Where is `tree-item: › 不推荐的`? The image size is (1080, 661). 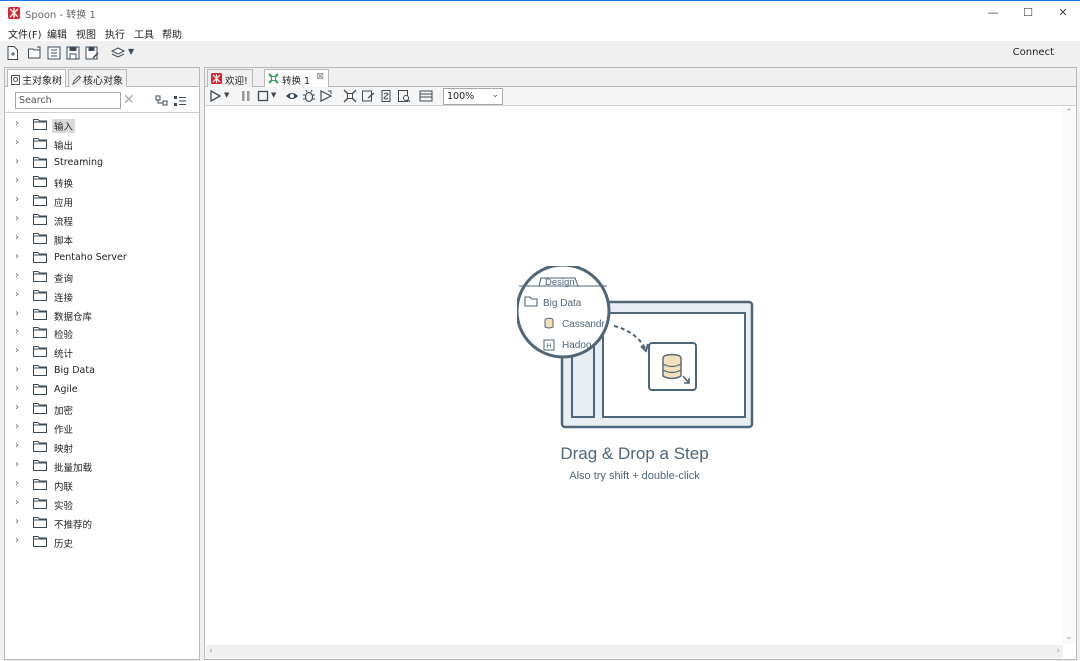 tree-item: › 不推荐的 is located at coordinates (102, 523).